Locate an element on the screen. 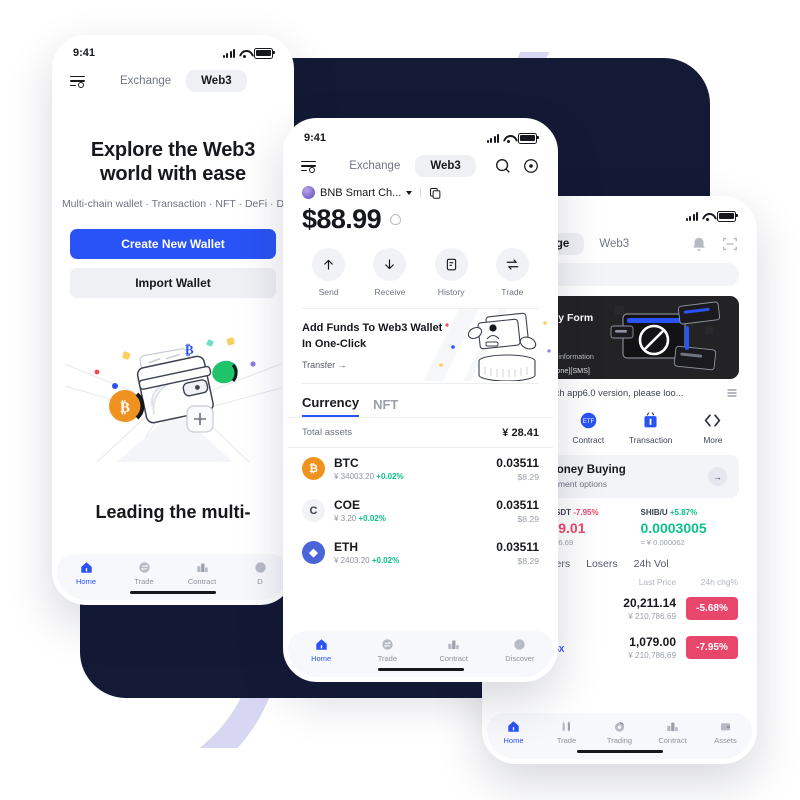  tabbar-item-discover: Discover is located at coordinates (520, 650).